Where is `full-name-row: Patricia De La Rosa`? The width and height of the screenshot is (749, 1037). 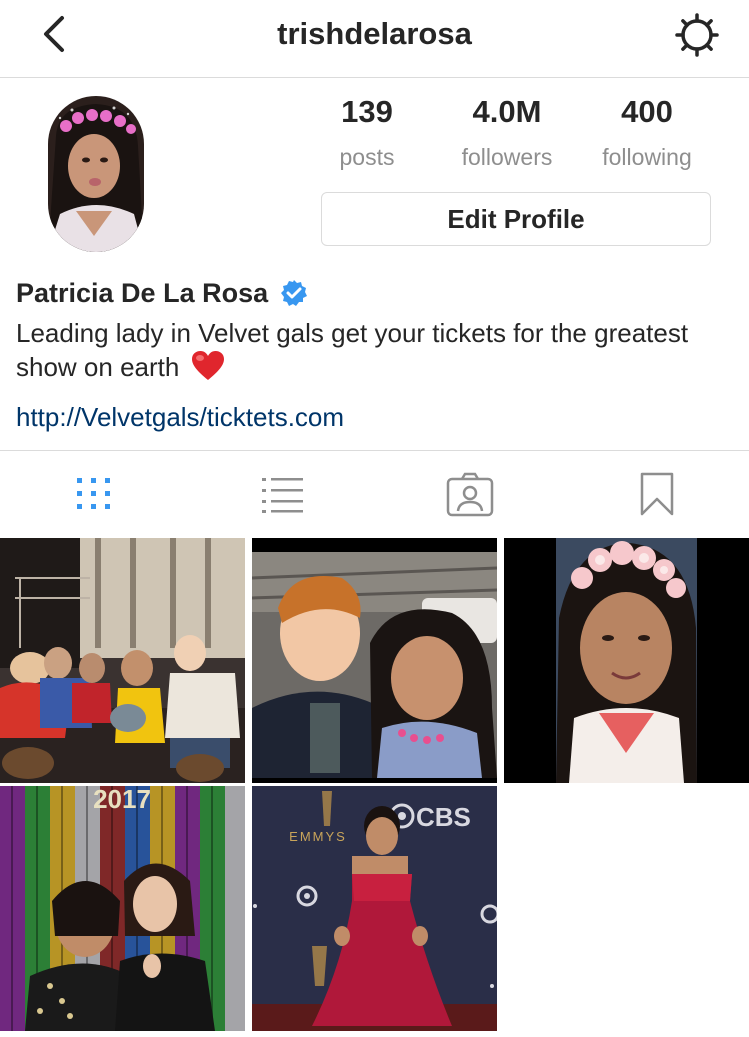 full-name-row: Patricia De La Rosa is located at coordinates (162, 293).